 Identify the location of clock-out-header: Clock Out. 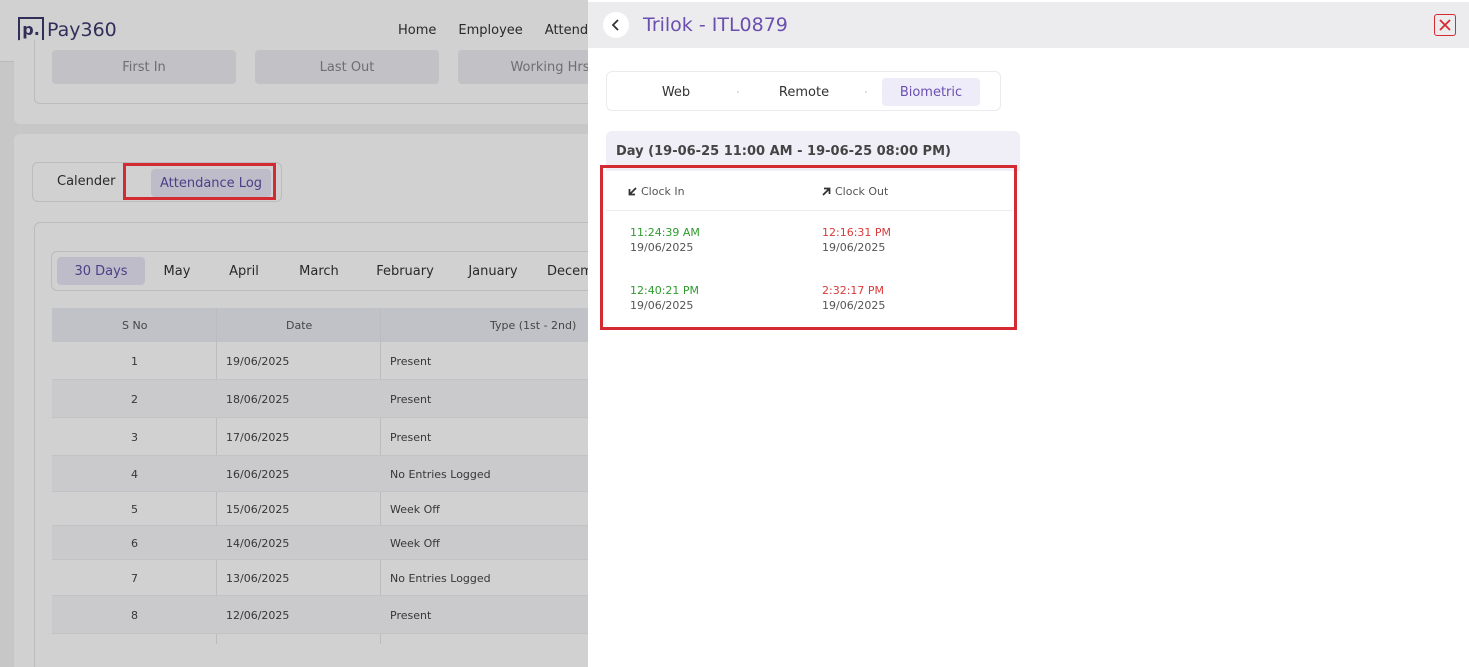
(855, 191).